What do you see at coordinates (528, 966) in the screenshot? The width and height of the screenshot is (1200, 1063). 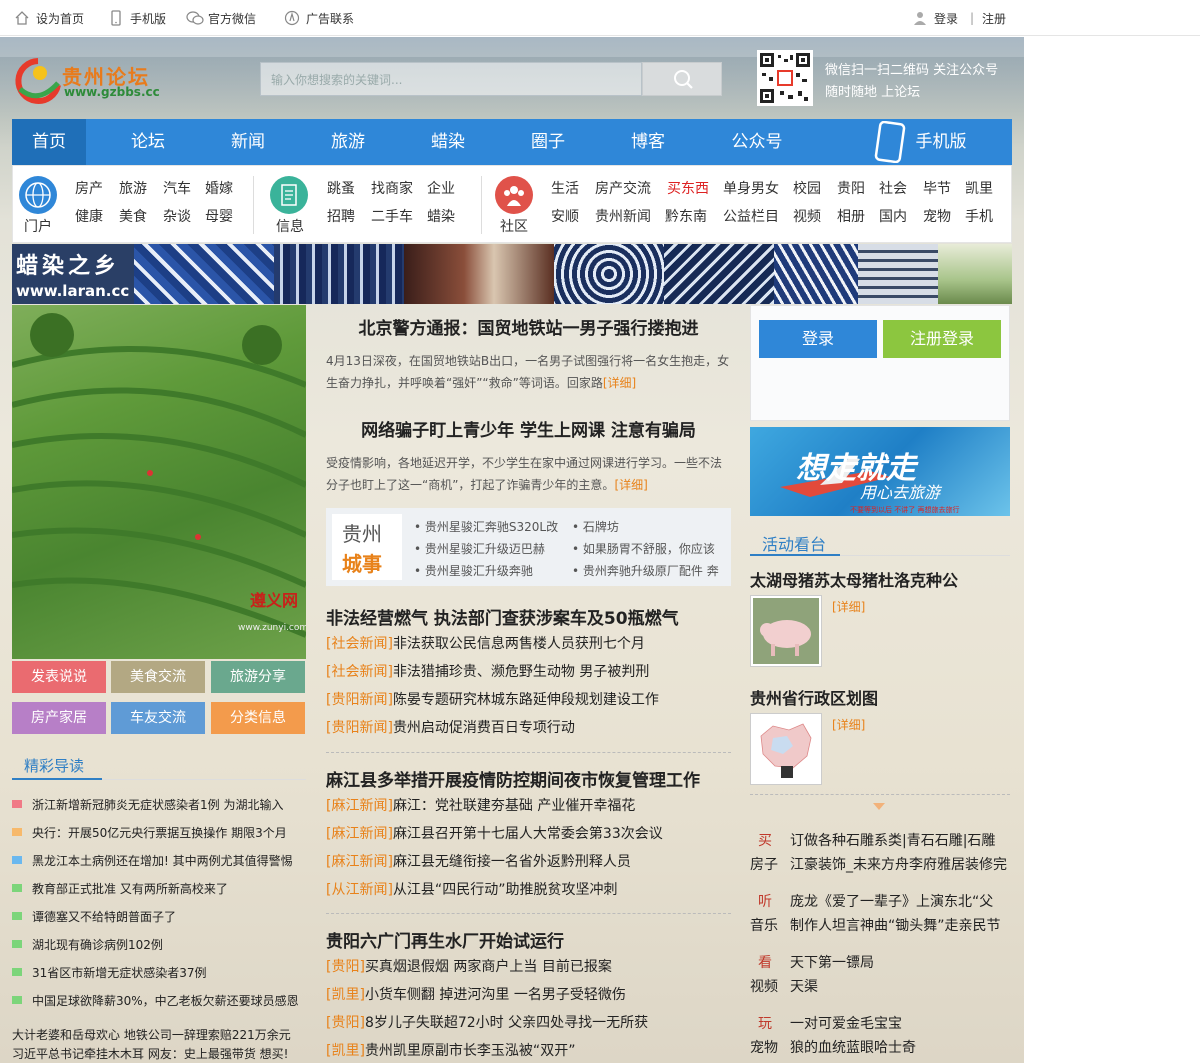 I see `news-row: [贵阳]买真烟退假烟 两家商户上当 目前已报案` at bounding box center [528, 966].